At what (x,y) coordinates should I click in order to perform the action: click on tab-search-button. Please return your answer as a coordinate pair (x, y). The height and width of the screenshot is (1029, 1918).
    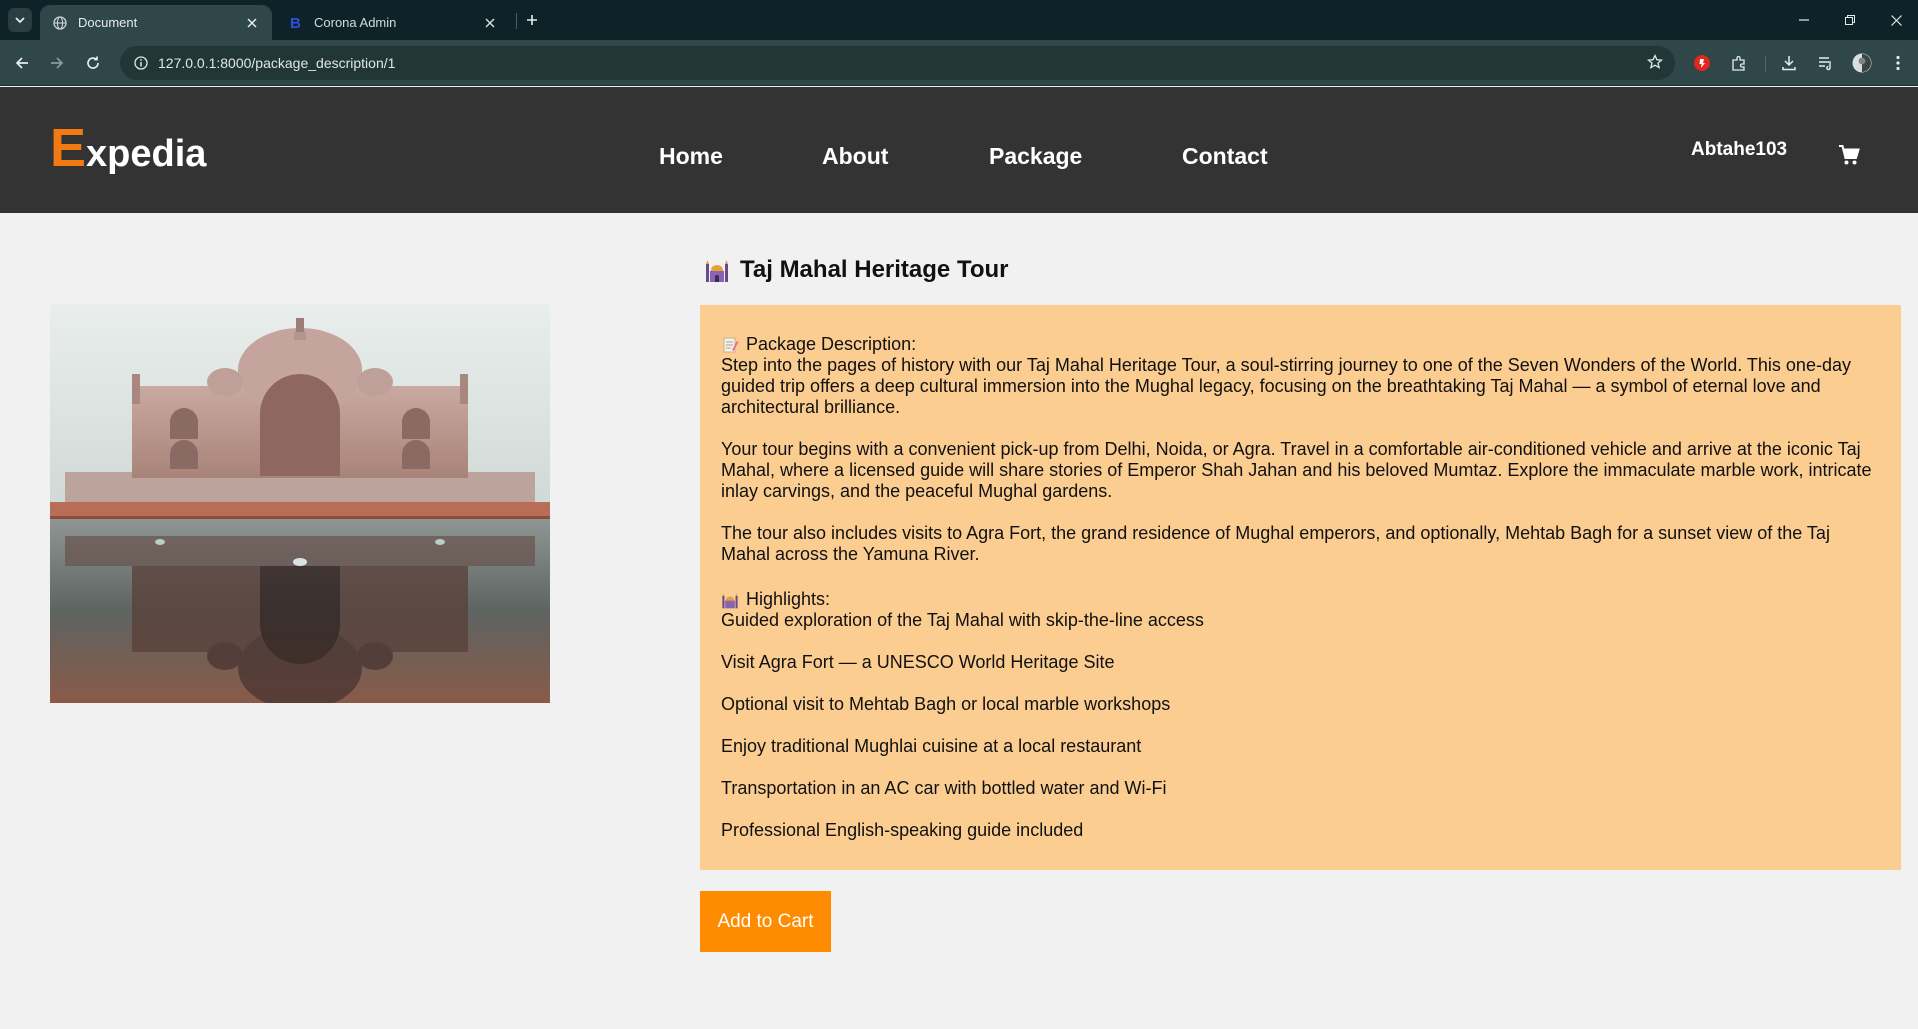
    Looking at the image, I should click on (20, 20).